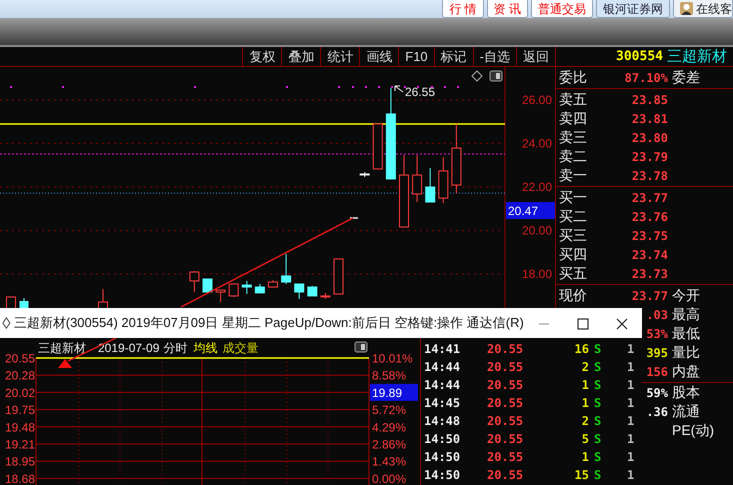 This screenshot has width=733, height=485. What do you see at coordinates (686, 8) in the screenshot?
I see `person-icon` at bounding box center [686, 8].